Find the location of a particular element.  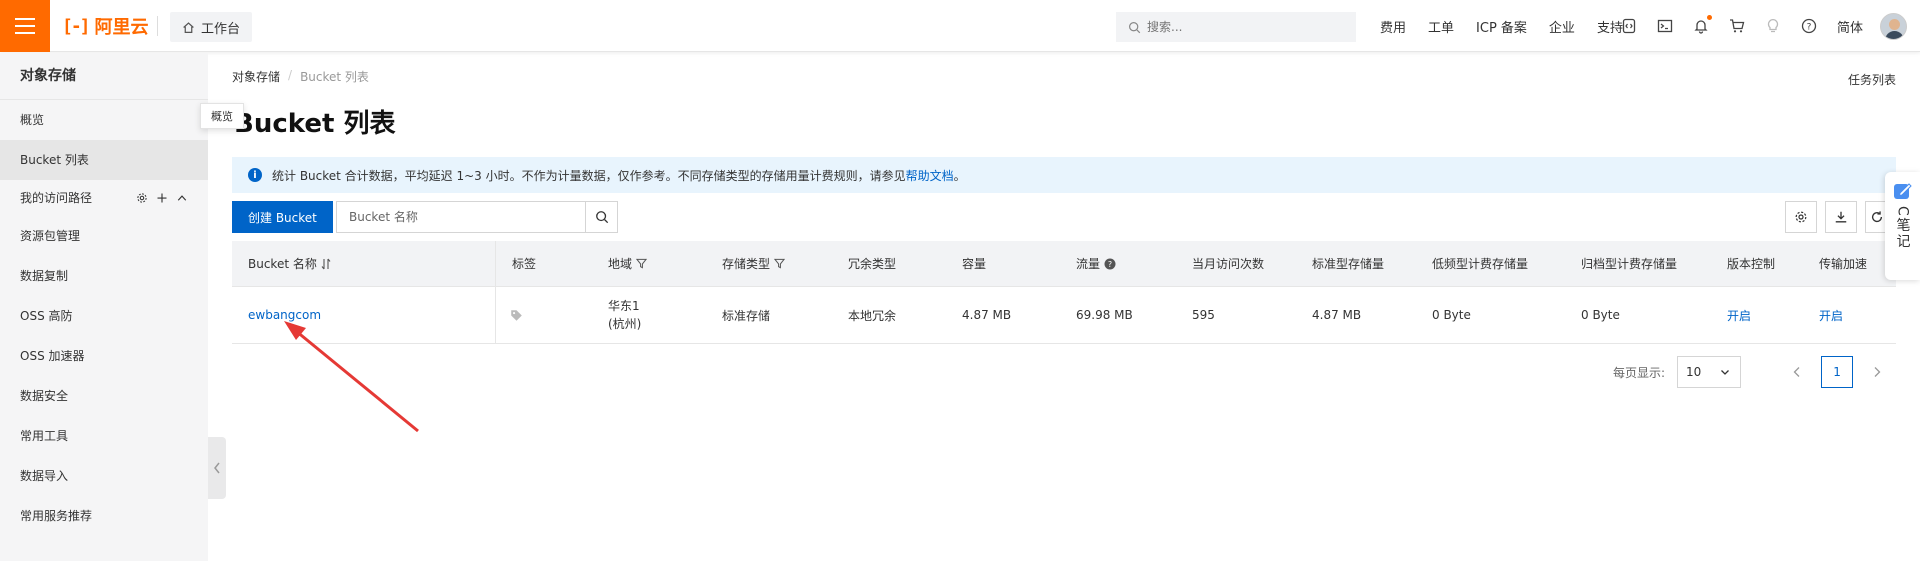

aliyun-logo: [-] 阿里云 is located at coordinates (105, 26).